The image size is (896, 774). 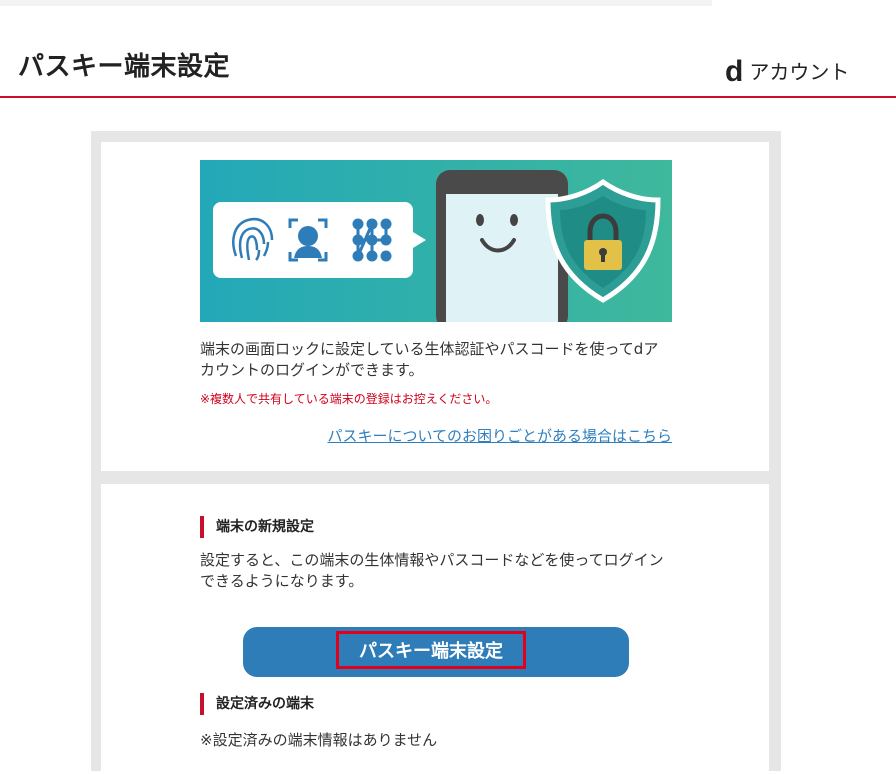 I want to click on shared-device-warning: ※複数人で共有している端末の登録はお控えください。, so click(x=349, y=399).